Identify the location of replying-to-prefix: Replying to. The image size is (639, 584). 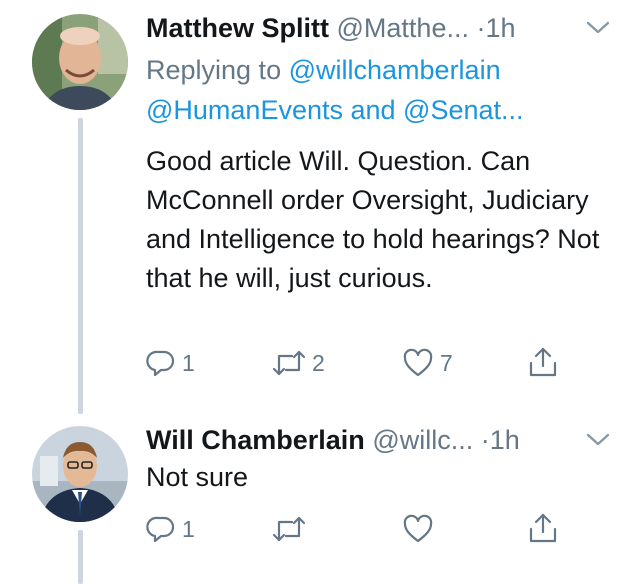
(214, 70).